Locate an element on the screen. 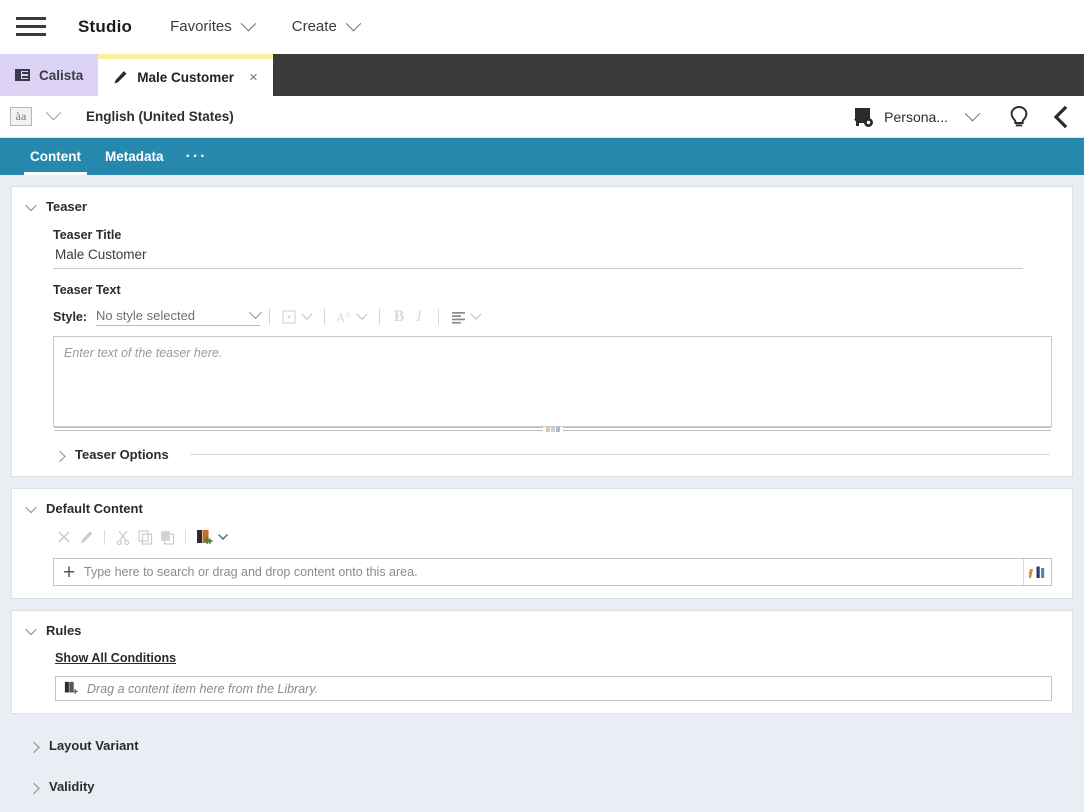  tab-more-options: ··· is located at coordinates (197, 156).